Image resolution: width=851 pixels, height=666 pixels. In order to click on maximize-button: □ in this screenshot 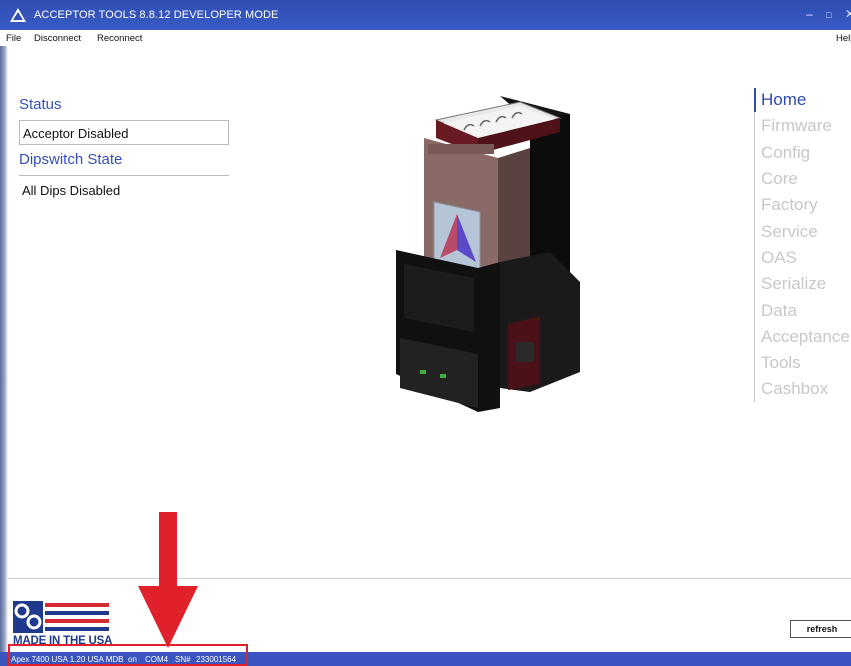, I will do `click(828, 15)`.